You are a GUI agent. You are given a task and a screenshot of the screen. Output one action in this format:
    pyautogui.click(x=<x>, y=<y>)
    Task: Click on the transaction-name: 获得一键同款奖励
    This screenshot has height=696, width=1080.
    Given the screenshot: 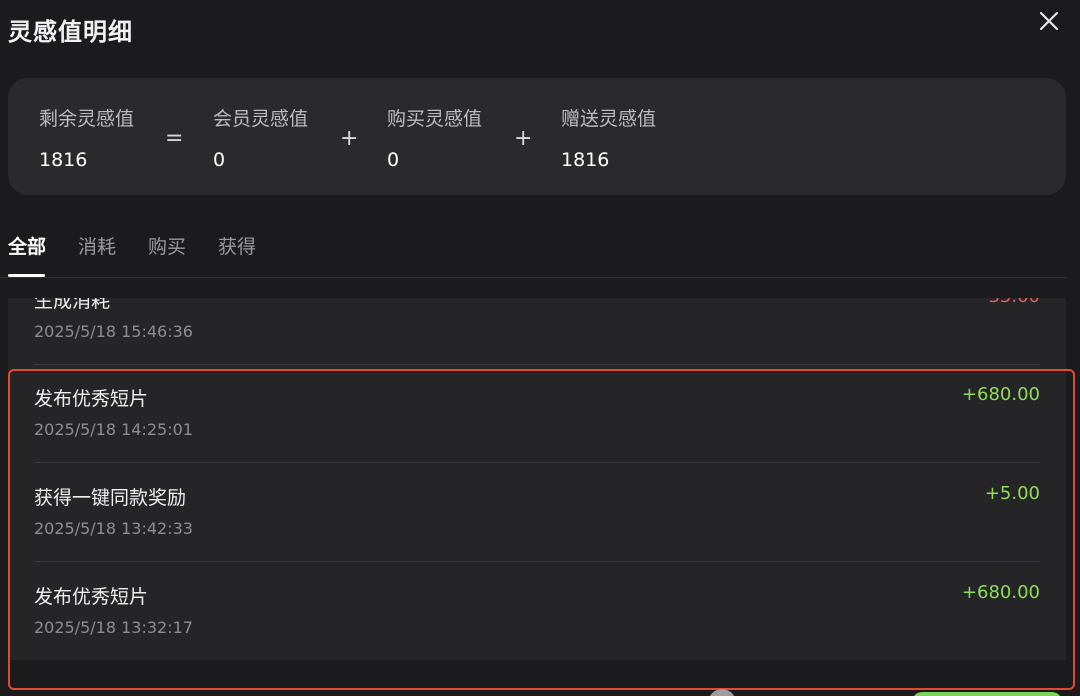 What is the action you would take?
    pyautogui.click(x=110, y=498)
    